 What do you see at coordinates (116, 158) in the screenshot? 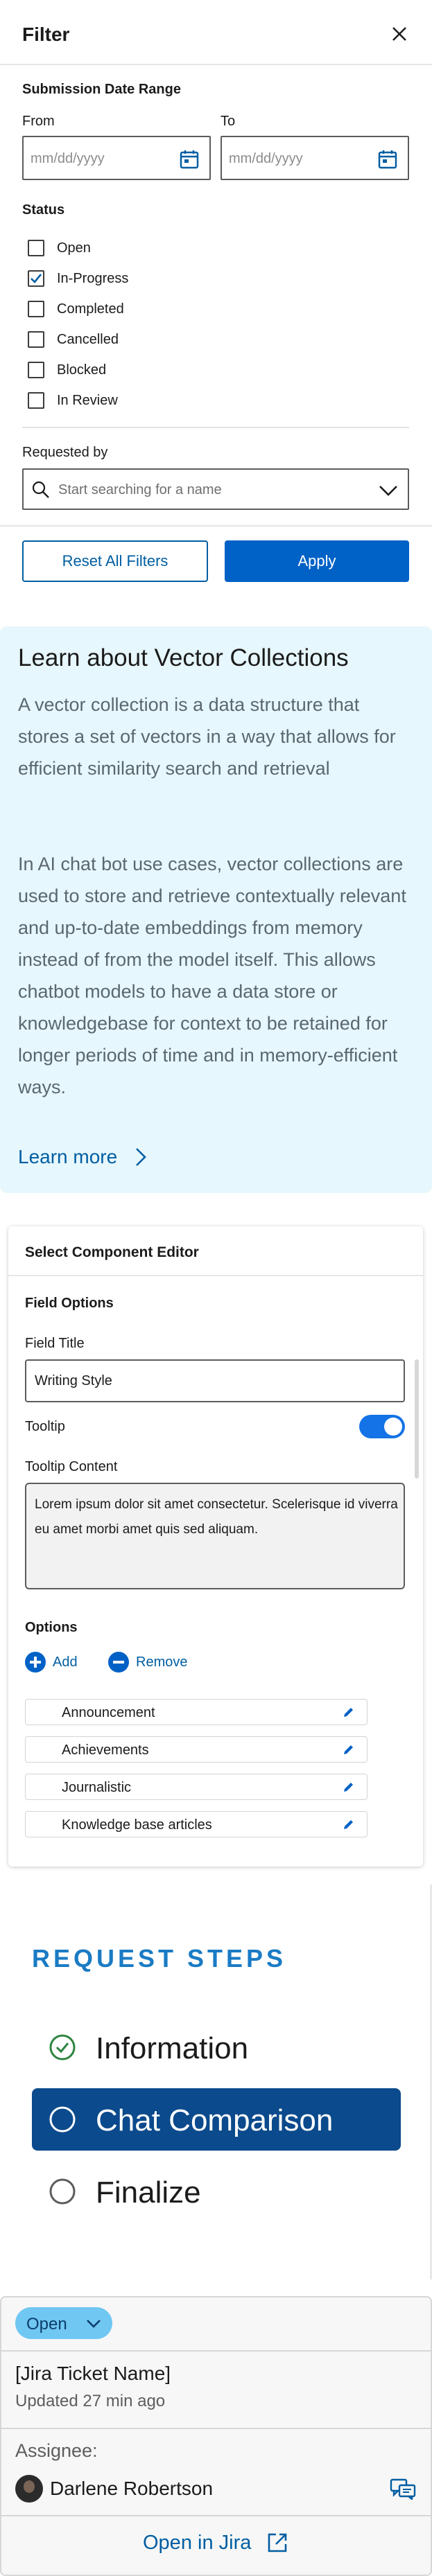
I see `from-date-input: mm/dd/yyyy` at bounding box center [116, 158].